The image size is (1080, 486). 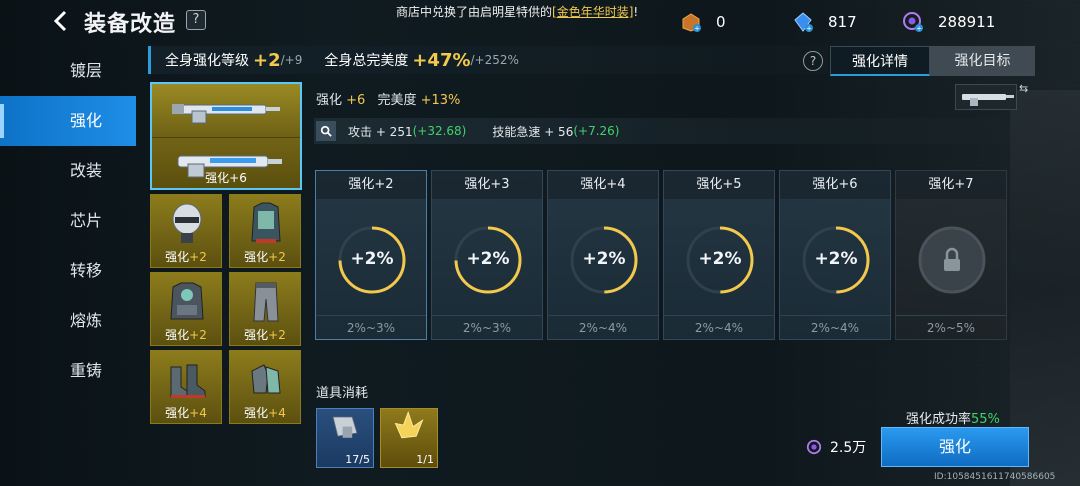 I want to click on chevron-left-icon, so click(x=60, y=21).